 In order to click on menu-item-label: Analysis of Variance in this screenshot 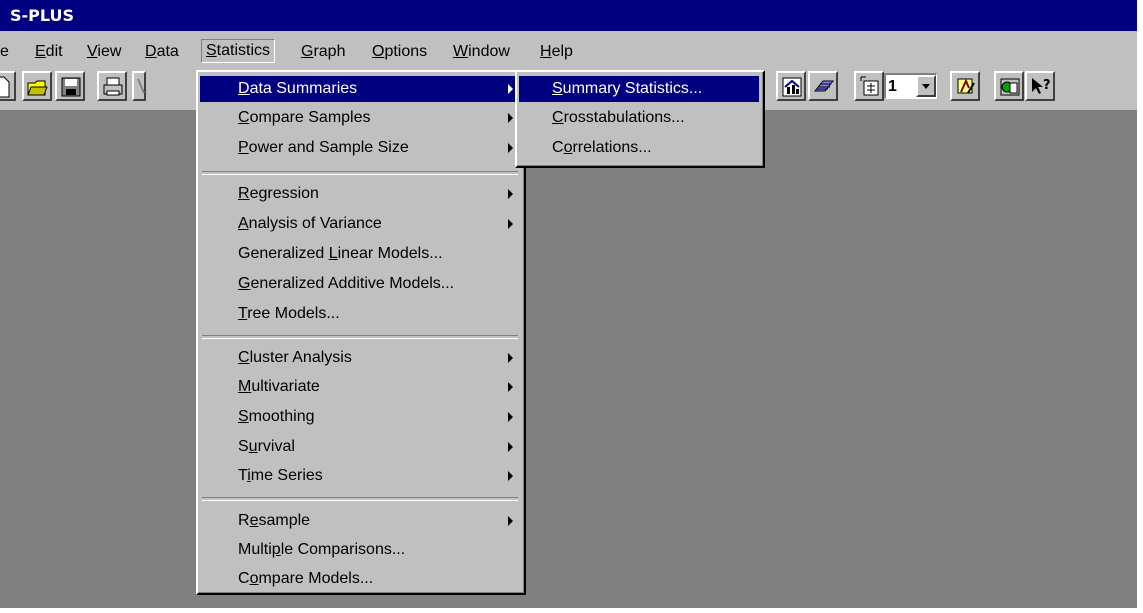, I will do `click(310, 224)`.